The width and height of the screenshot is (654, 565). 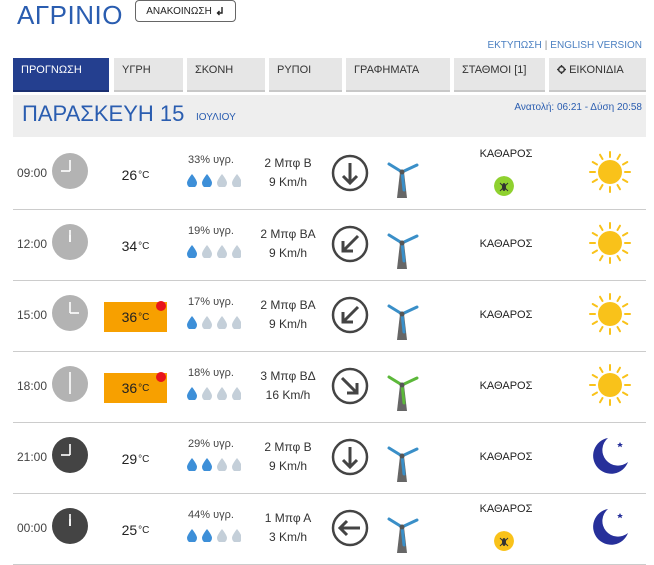 I want to click on wind-force: 1 Μπφ Α, so click(x=288, y=518).